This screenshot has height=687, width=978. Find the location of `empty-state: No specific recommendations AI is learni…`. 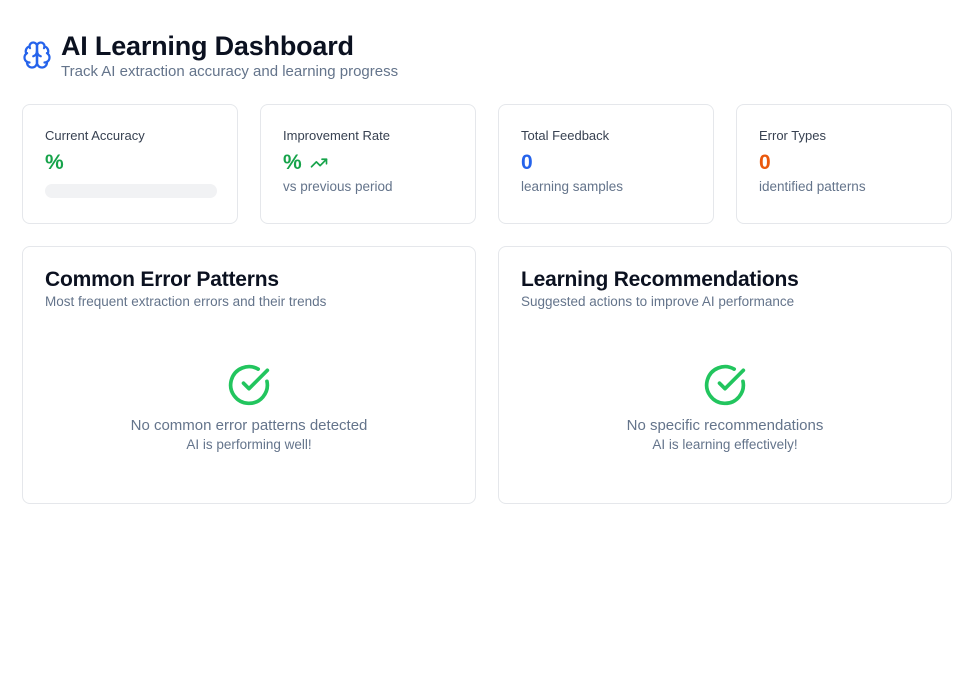

empty-state: No specific recommendations AI is learni… is located at coordinates (725, 408).